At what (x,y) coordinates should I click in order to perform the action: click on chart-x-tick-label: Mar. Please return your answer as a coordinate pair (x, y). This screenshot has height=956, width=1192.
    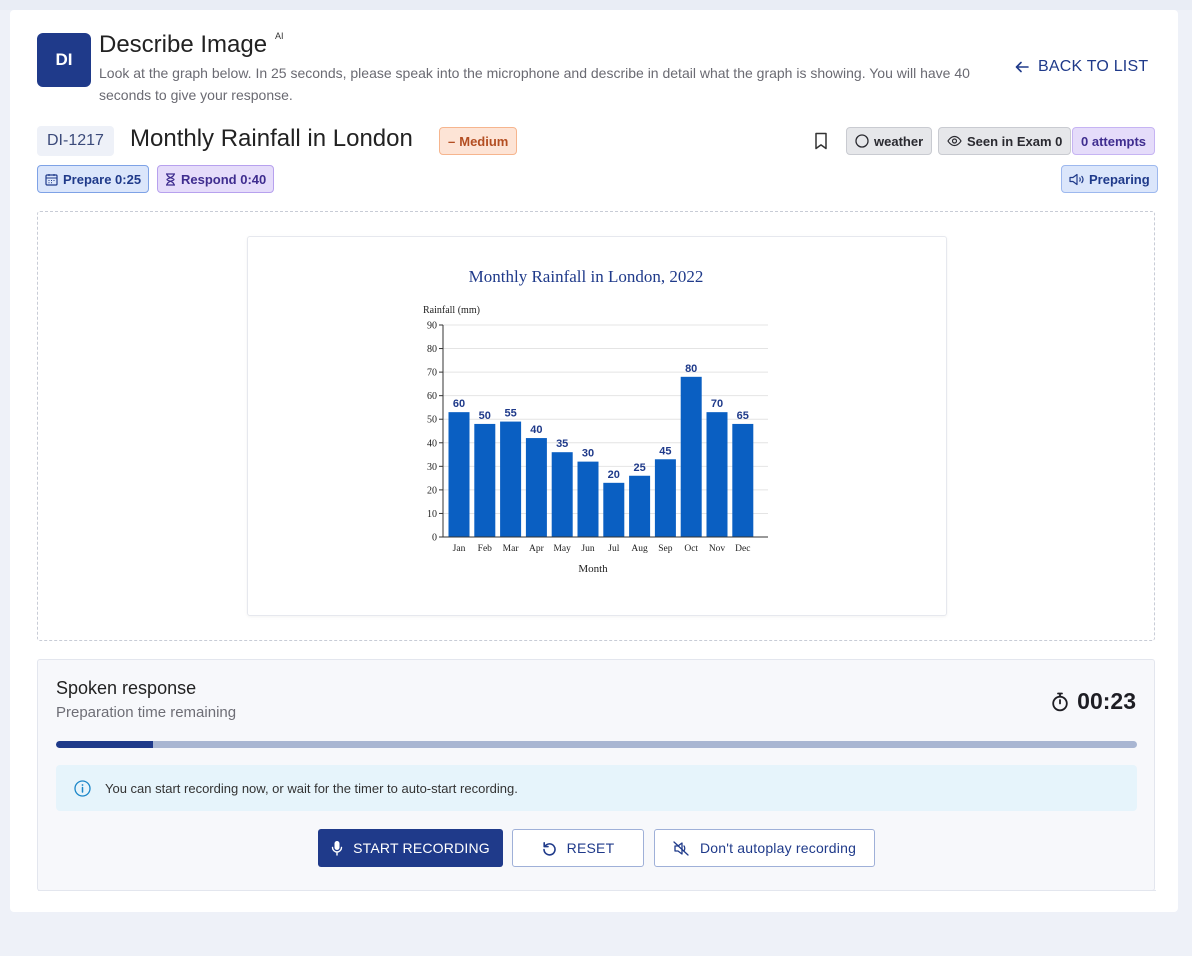
    Looking at the image, I should click on (511, 549).